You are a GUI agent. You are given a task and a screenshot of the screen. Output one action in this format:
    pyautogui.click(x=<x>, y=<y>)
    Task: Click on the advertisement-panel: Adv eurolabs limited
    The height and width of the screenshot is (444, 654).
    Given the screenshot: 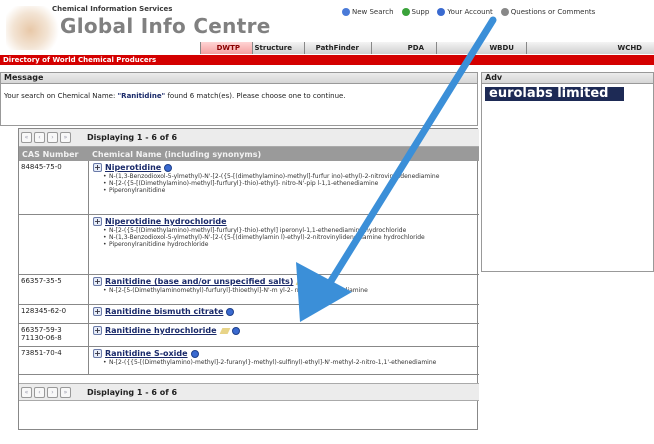 What is the action you would take?
    pyautogui.click(x=567, y=172)
    